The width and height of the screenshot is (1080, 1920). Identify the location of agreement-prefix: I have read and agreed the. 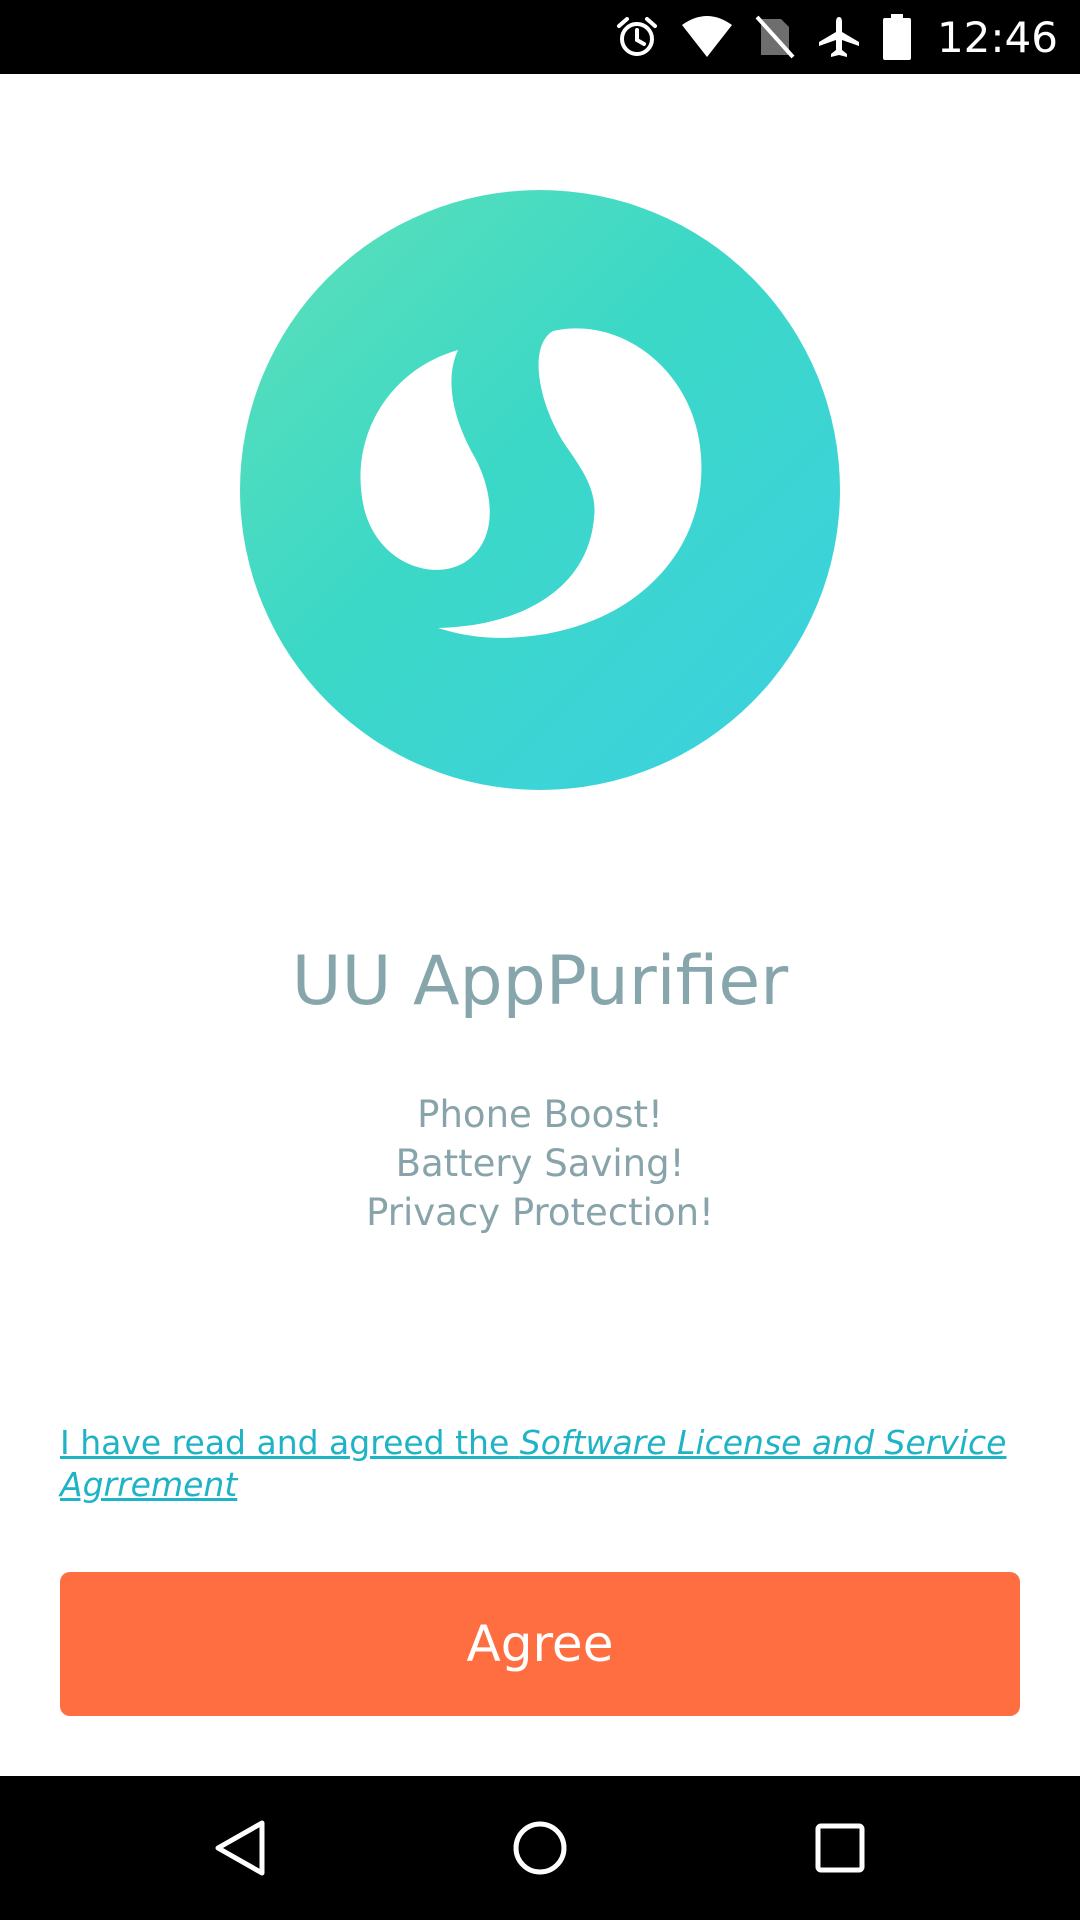
(290, 1442).